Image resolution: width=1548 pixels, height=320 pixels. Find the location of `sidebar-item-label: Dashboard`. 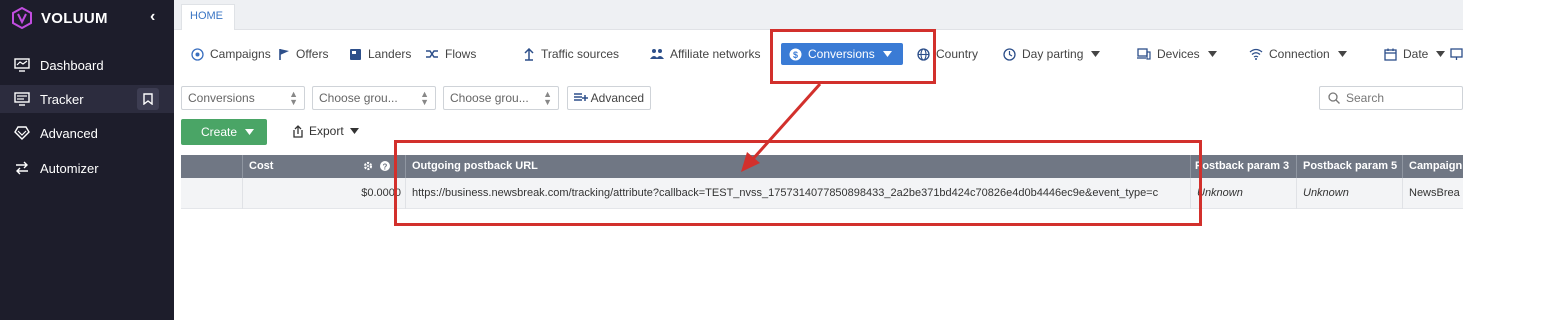

sidebar-item-label: Dashboard is located at coordinates (72, 65).